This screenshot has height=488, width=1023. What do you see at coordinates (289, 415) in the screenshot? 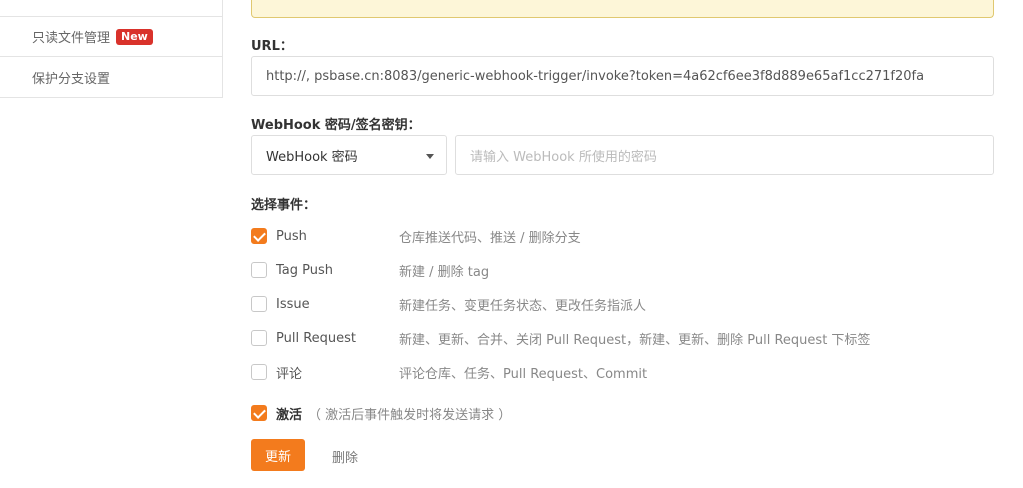
I see `active-label: 激活` at bounding box center [289, 415].